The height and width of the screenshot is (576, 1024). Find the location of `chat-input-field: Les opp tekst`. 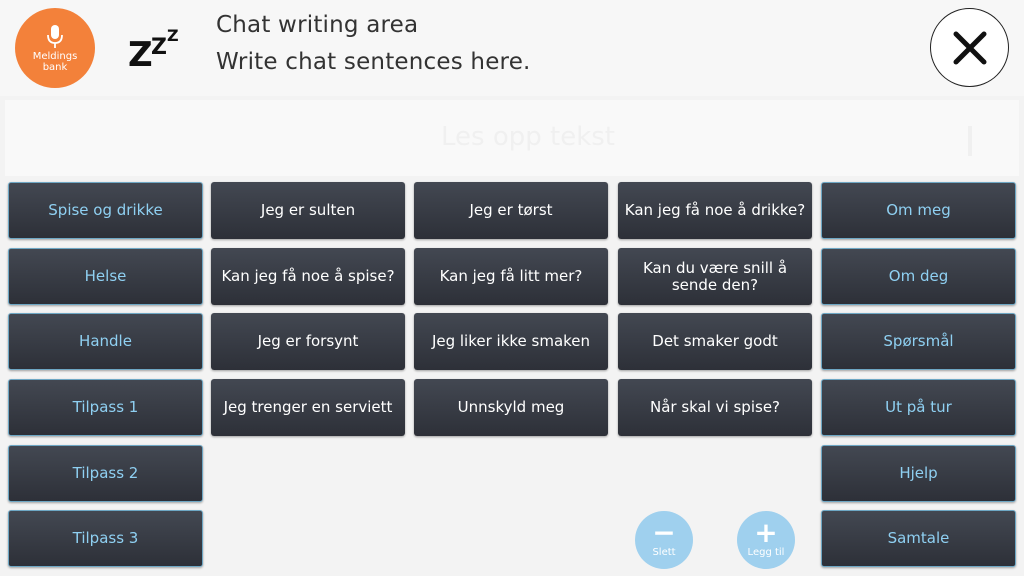

chat-input-field: Les opp tekst is located at coordinates (512, 138).